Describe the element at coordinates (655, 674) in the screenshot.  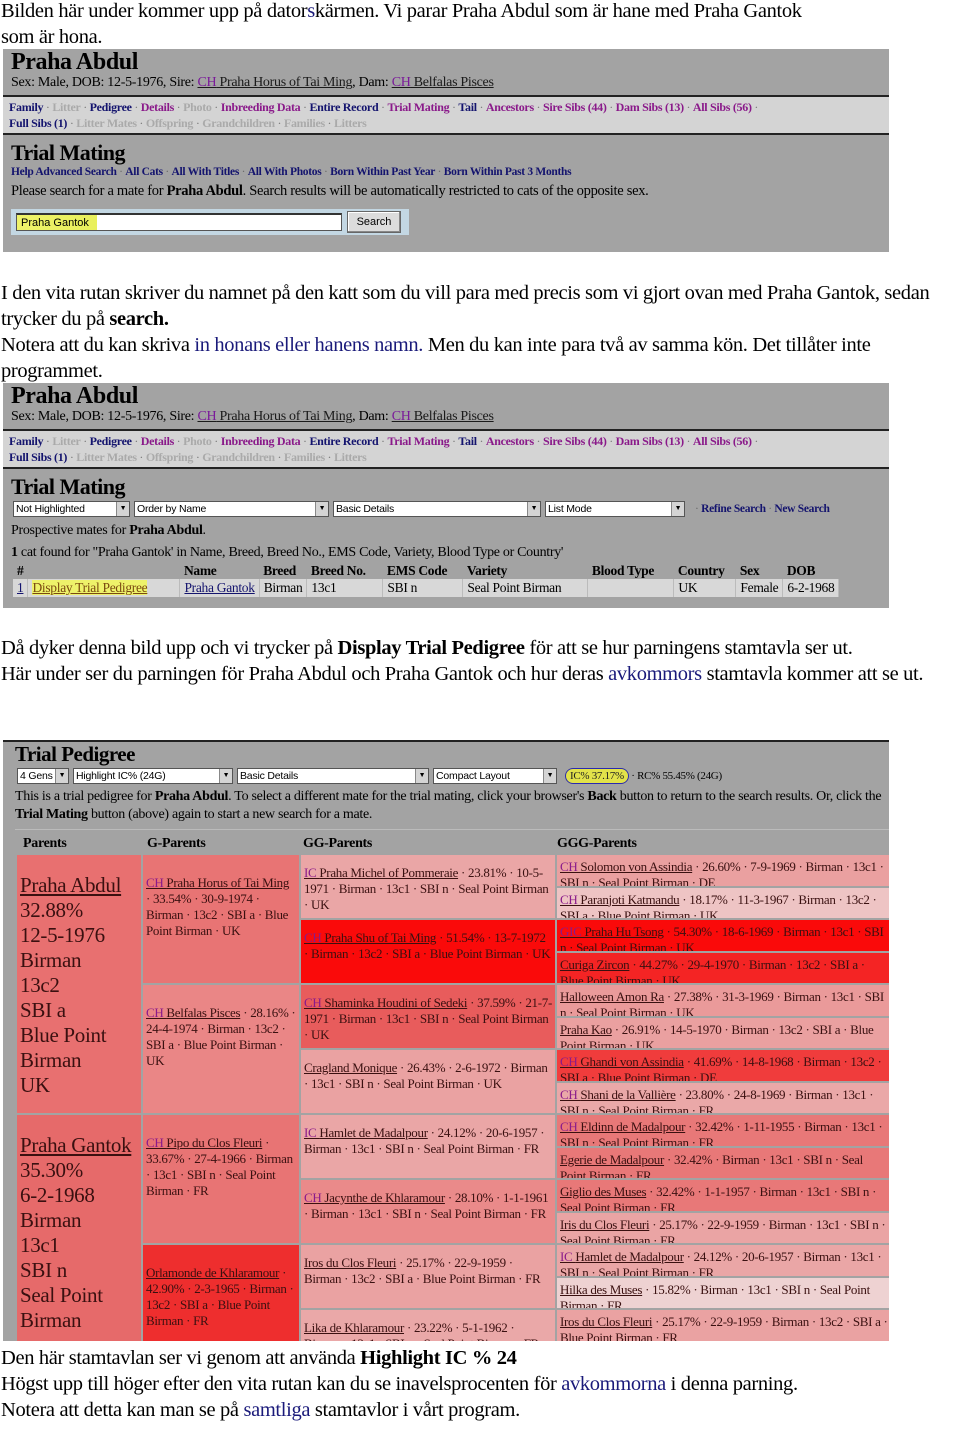
I see `inline-link: avkommors` at that location.